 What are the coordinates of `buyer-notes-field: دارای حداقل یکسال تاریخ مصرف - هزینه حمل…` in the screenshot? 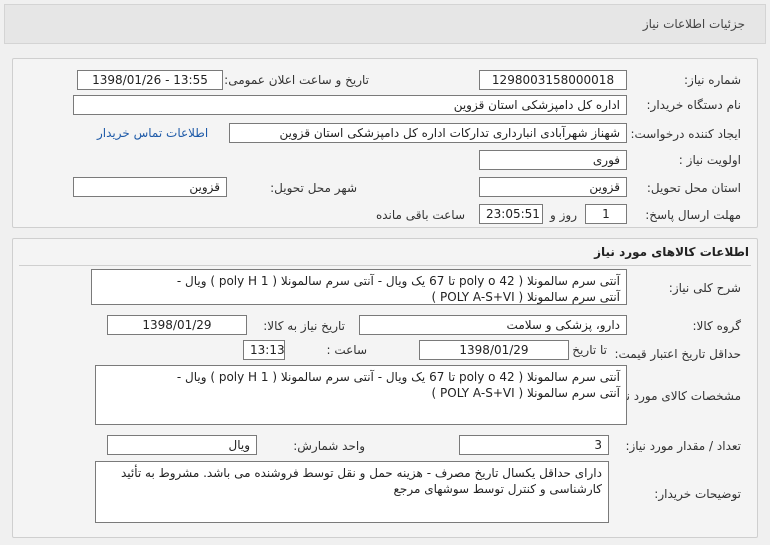 It's located at (352, 492).